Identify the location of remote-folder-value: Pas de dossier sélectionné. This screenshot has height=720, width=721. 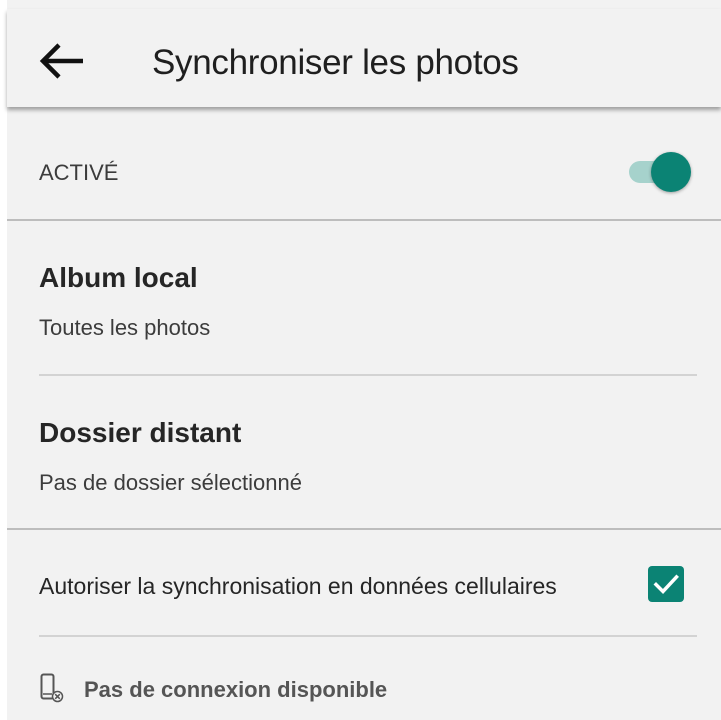
(170, 482).